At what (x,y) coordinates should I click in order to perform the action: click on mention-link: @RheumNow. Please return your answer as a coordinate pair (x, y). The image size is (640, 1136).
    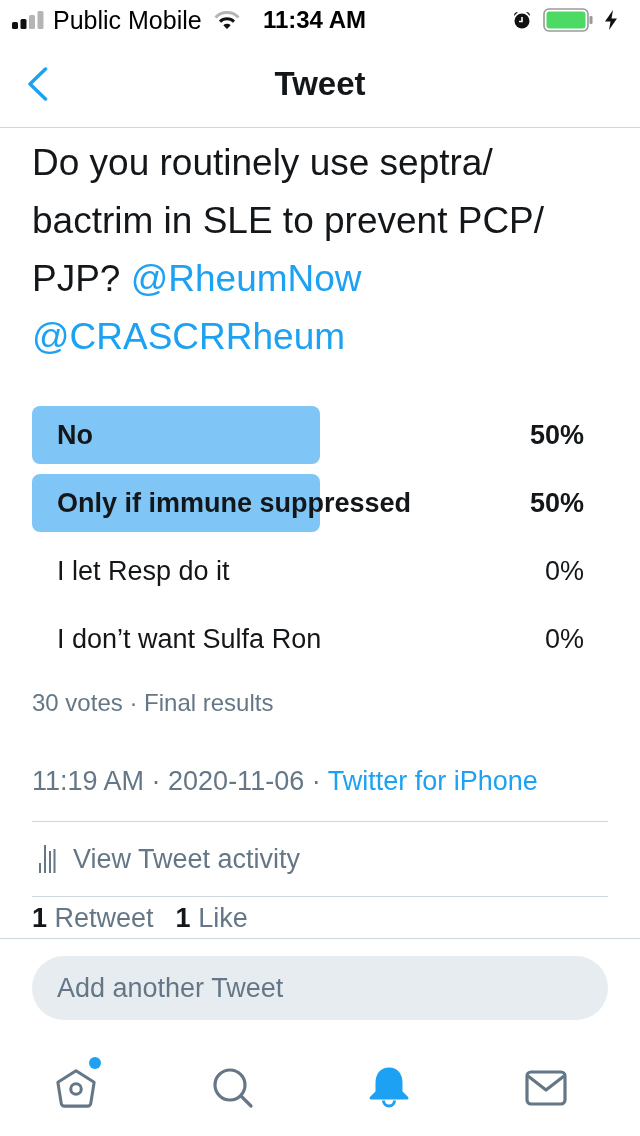
    Looking at the image, I should click on (246, 278).